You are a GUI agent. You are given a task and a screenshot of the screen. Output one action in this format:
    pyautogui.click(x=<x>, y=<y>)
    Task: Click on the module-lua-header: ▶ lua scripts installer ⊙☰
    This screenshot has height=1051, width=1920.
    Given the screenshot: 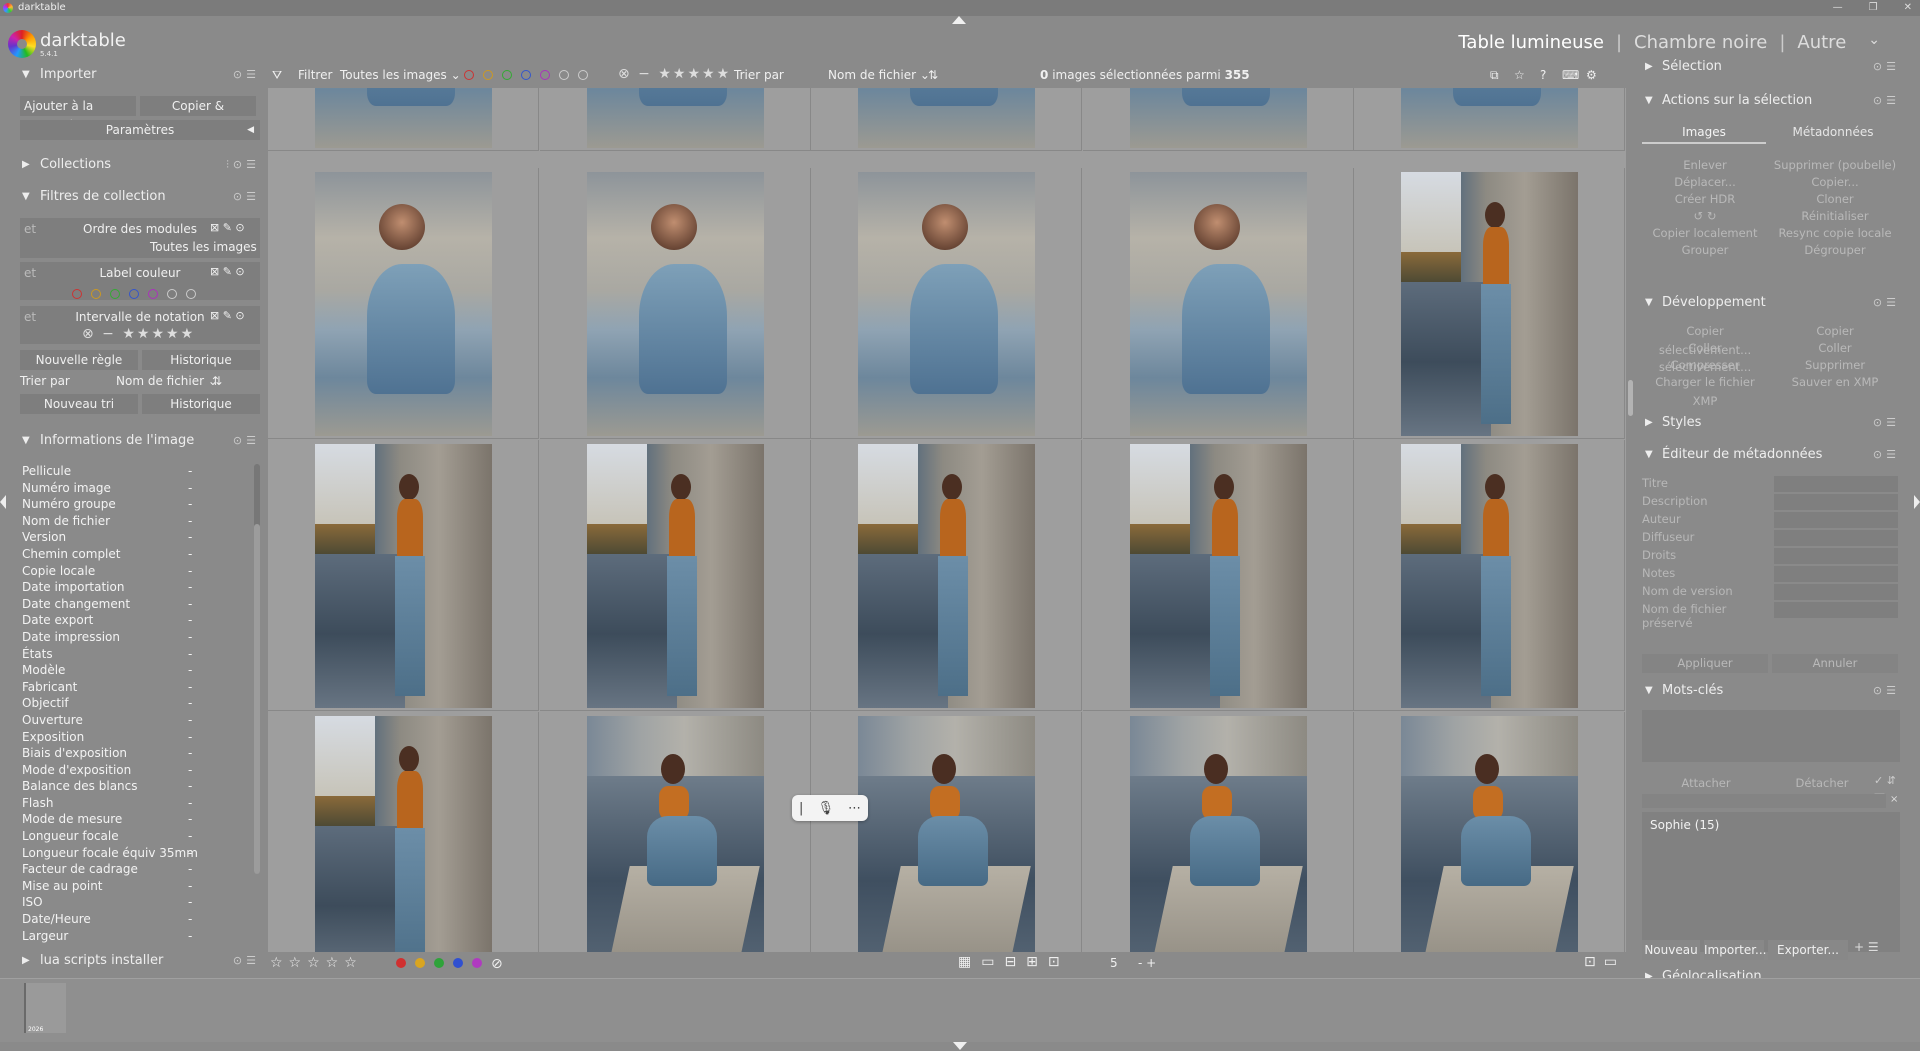 What is the action you would take?
    pyautogui.click(x=138, y=961)
    